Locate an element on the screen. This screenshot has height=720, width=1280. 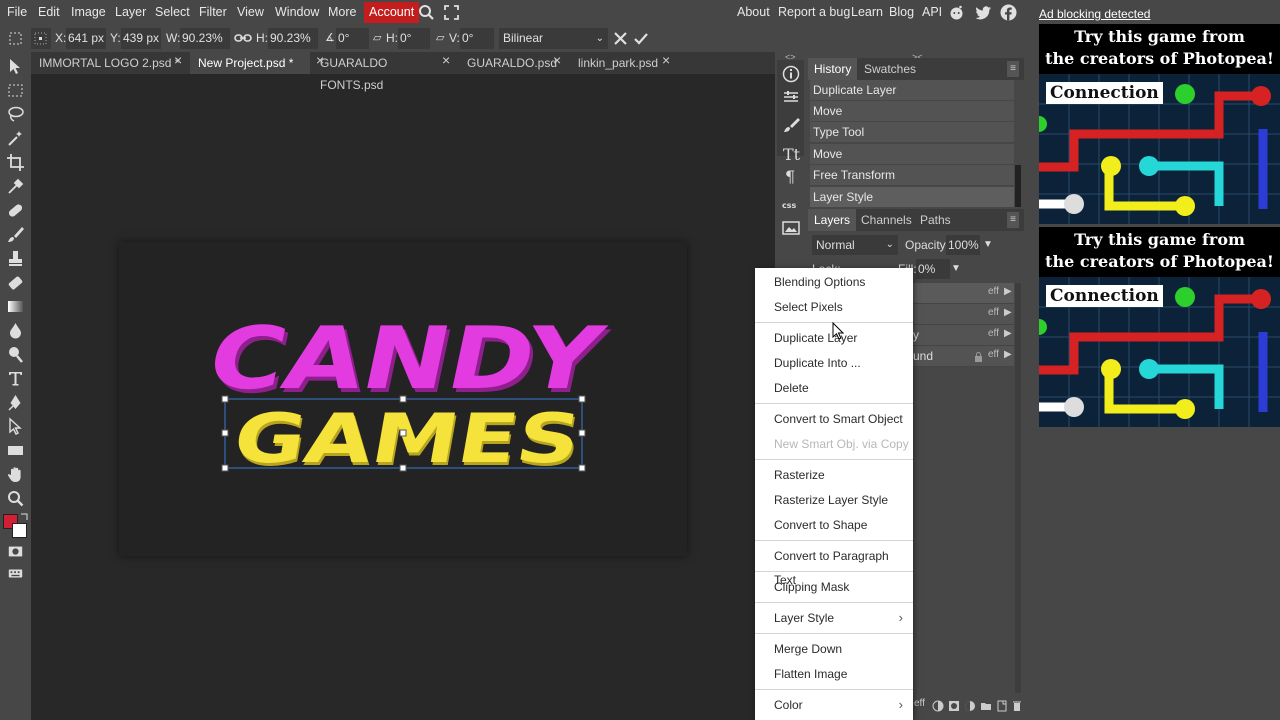
crop-tool-icon is located at coordinates (15, 162).